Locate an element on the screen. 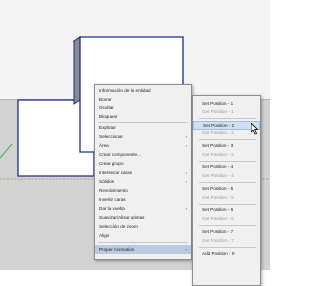 The image size is (320, 286). submenu-get-position-5: Get Position - 5 is located at coordinates (226, 198).